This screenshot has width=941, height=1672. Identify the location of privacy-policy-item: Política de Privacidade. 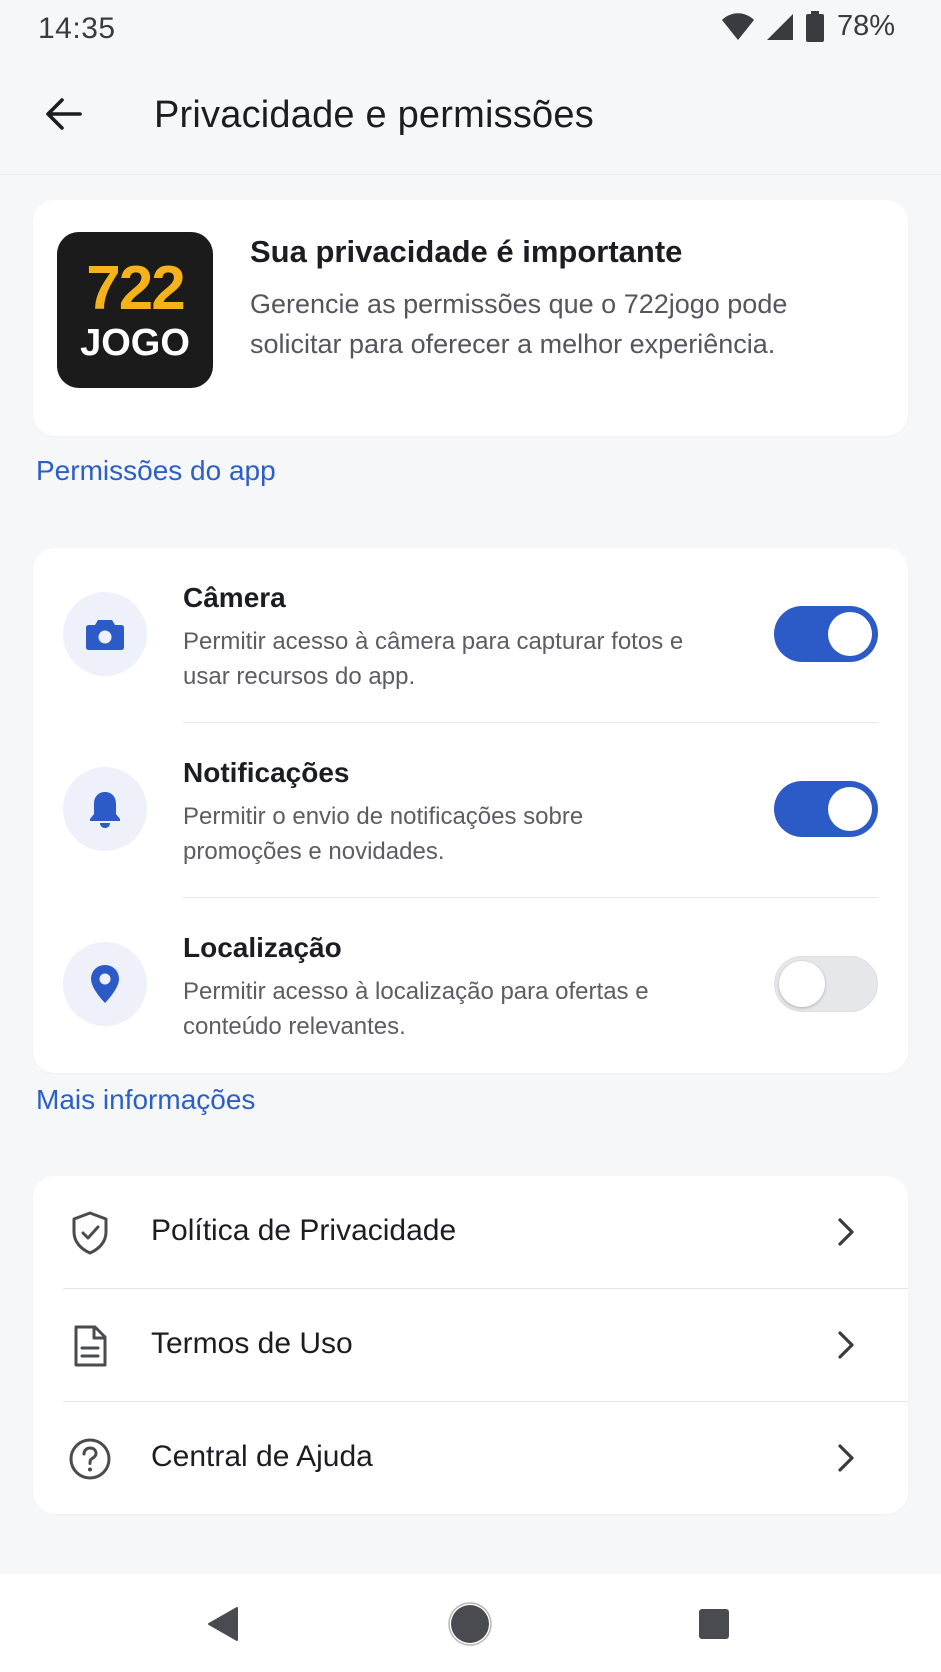
(470, 1232).